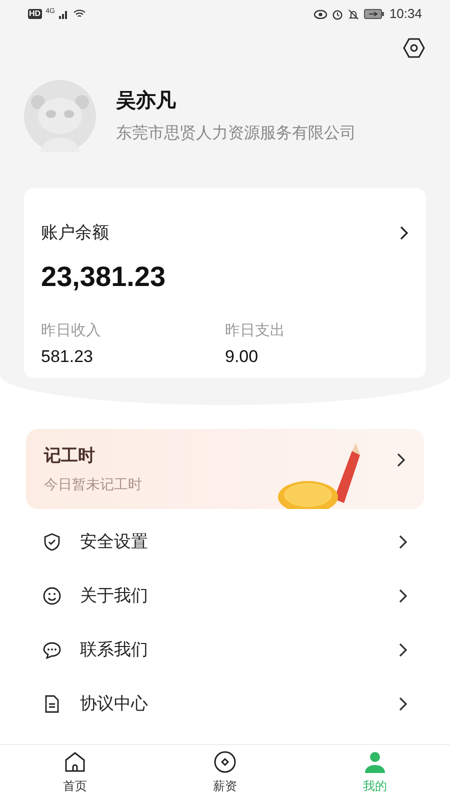  Describe the element at coordinates (35, 14) in the screenshot. I see `hd-badge: HD` at that location.